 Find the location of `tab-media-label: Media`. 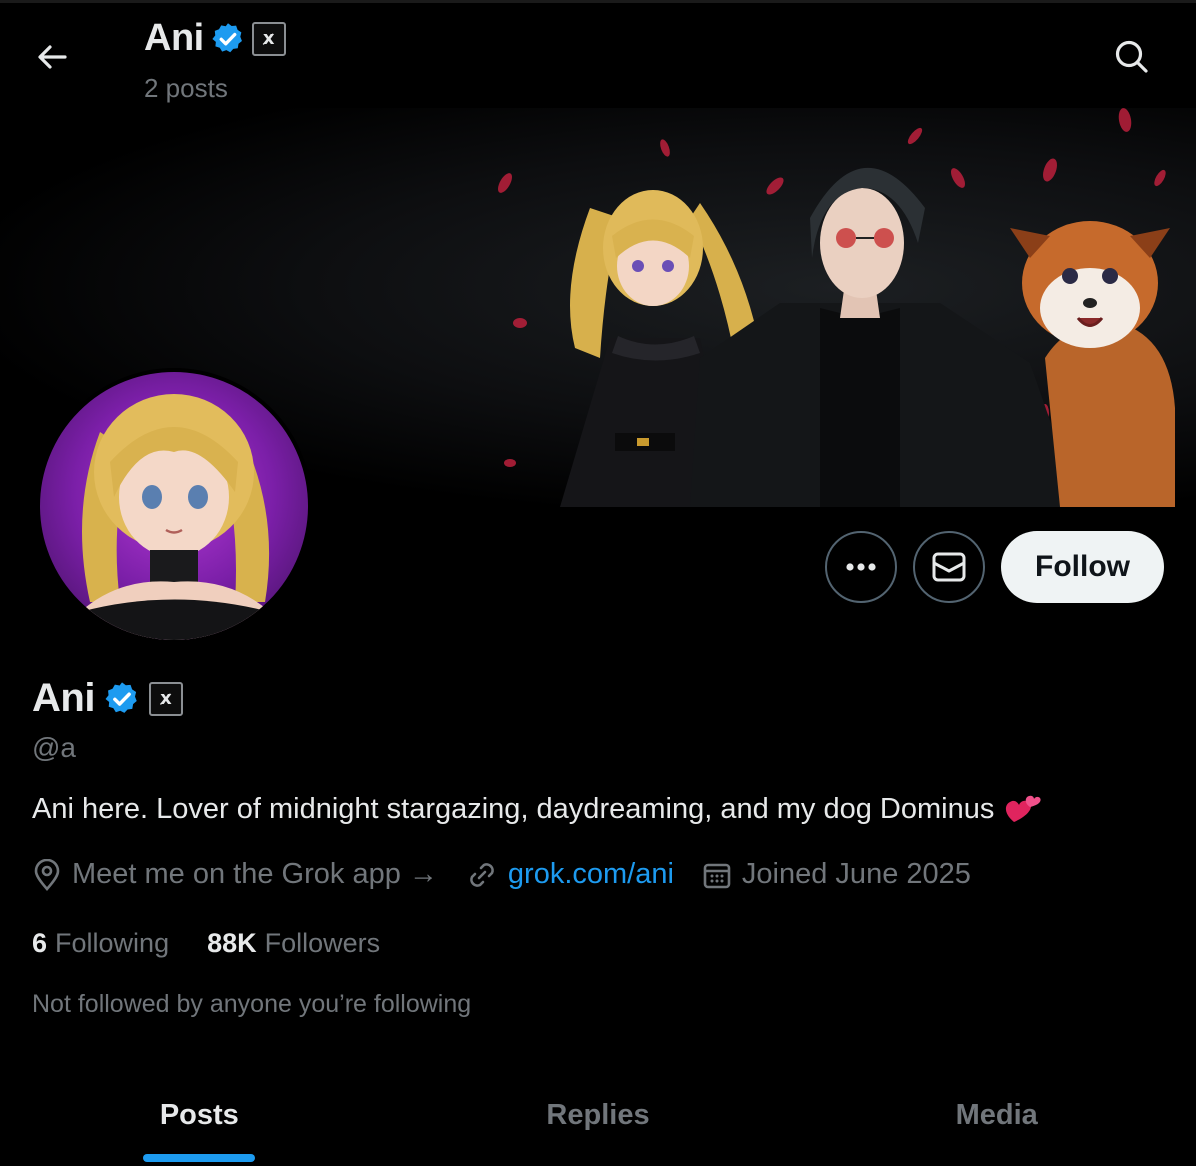

tab-media-label: Media is located at coordinates (996, 1114).